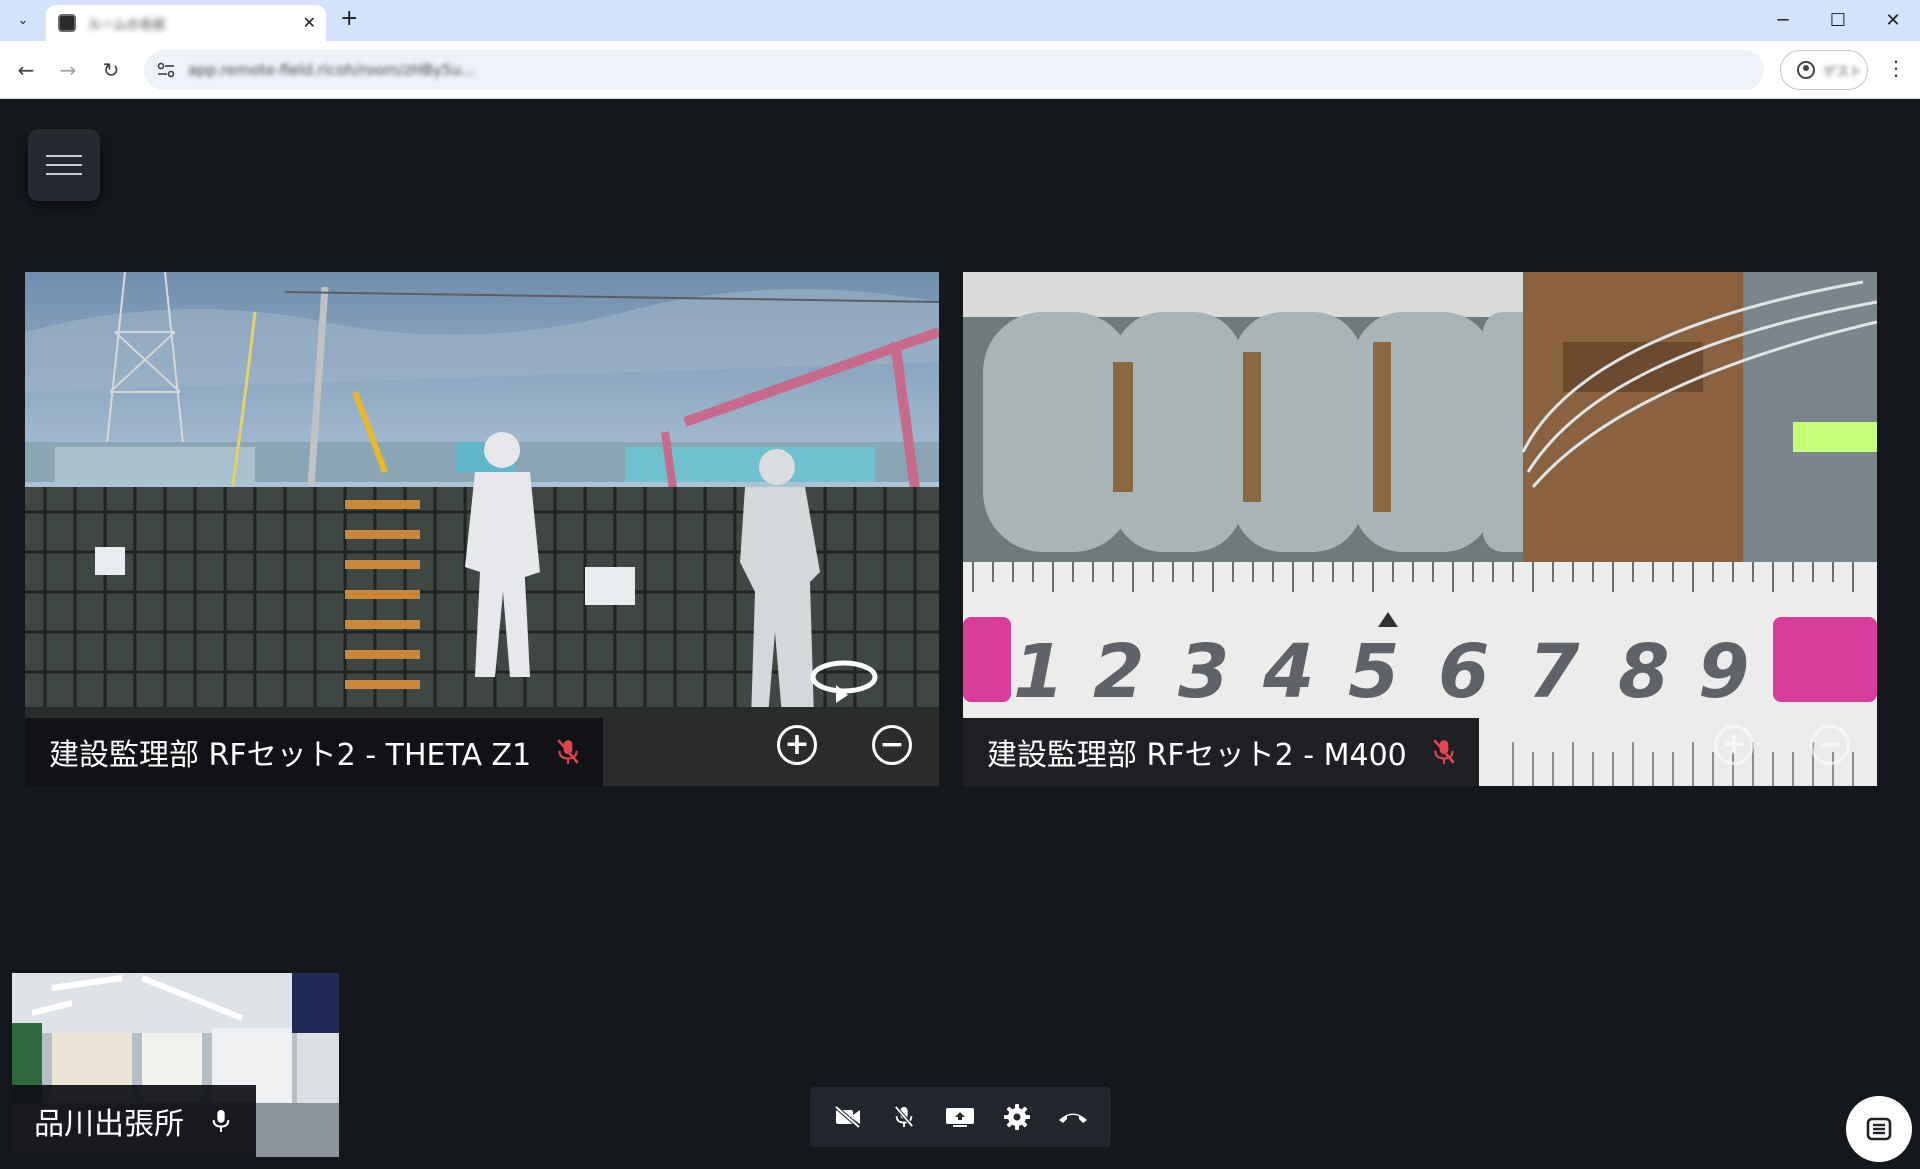 The height and width of the screenshot is (1169, 1920). Describe the element at coordinates (166, 70) in the screenshot. I see `site-info-icon` at that location.